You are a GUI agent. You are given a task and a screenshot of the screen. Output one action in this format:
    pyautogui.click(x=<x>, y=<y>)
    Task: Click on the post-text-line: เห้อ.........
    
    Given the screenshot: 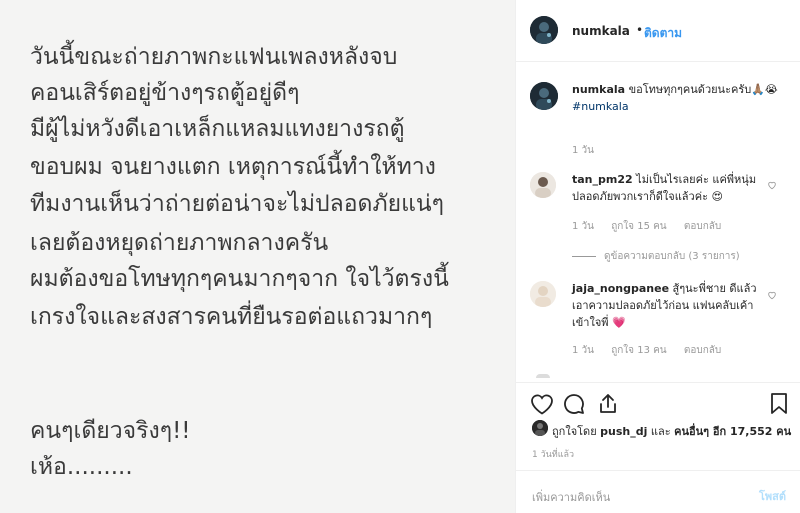 What is the action you would take?
    pyautogui.click(x=81, y=467)
    